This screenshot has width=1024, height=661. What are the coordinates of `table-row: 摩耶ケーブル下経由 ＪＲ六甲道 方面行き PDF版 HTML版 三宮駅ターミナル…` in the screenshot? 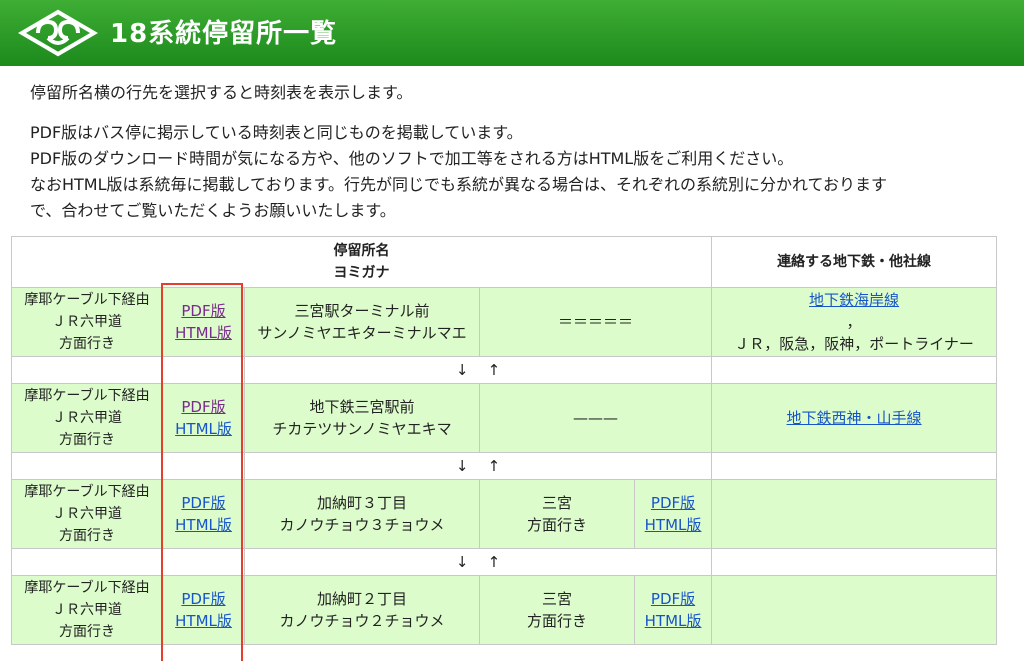 It's located at (504, 322).